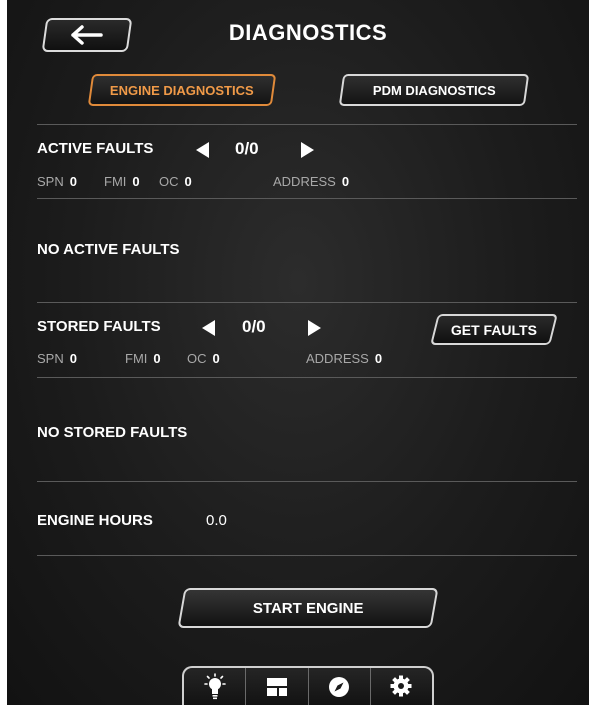  I want to click on lightbulb-icon, so click(214, 686).